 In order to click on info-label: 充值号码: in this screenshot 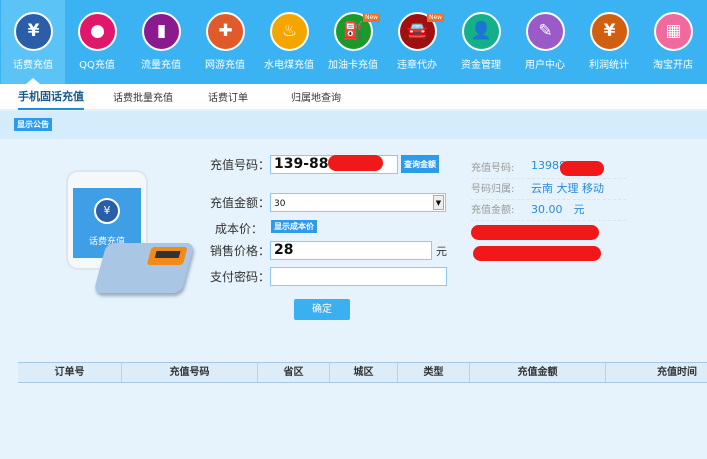, I will do `click(493, 168)`.